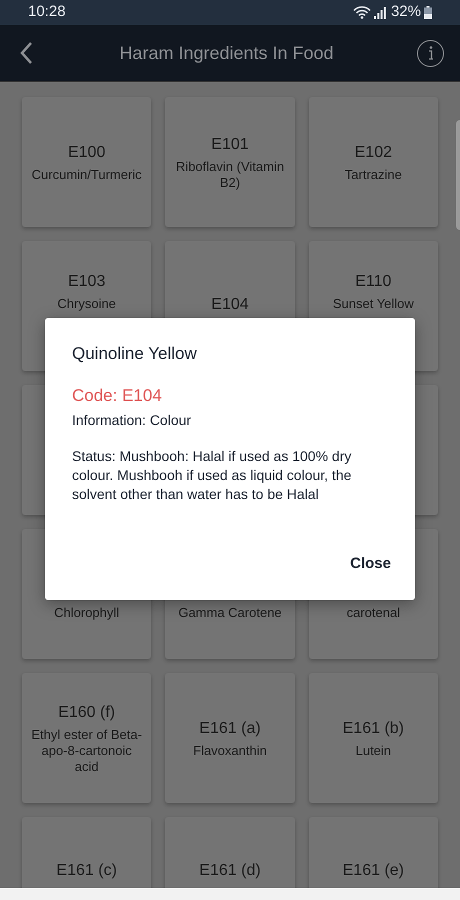 This screenshot has width=460, height=900. What do you see at coordinates (226, 53) in the screenshot?
I see `screen-title: Haram Ingredients In Food` at bounding box center [226, 53].